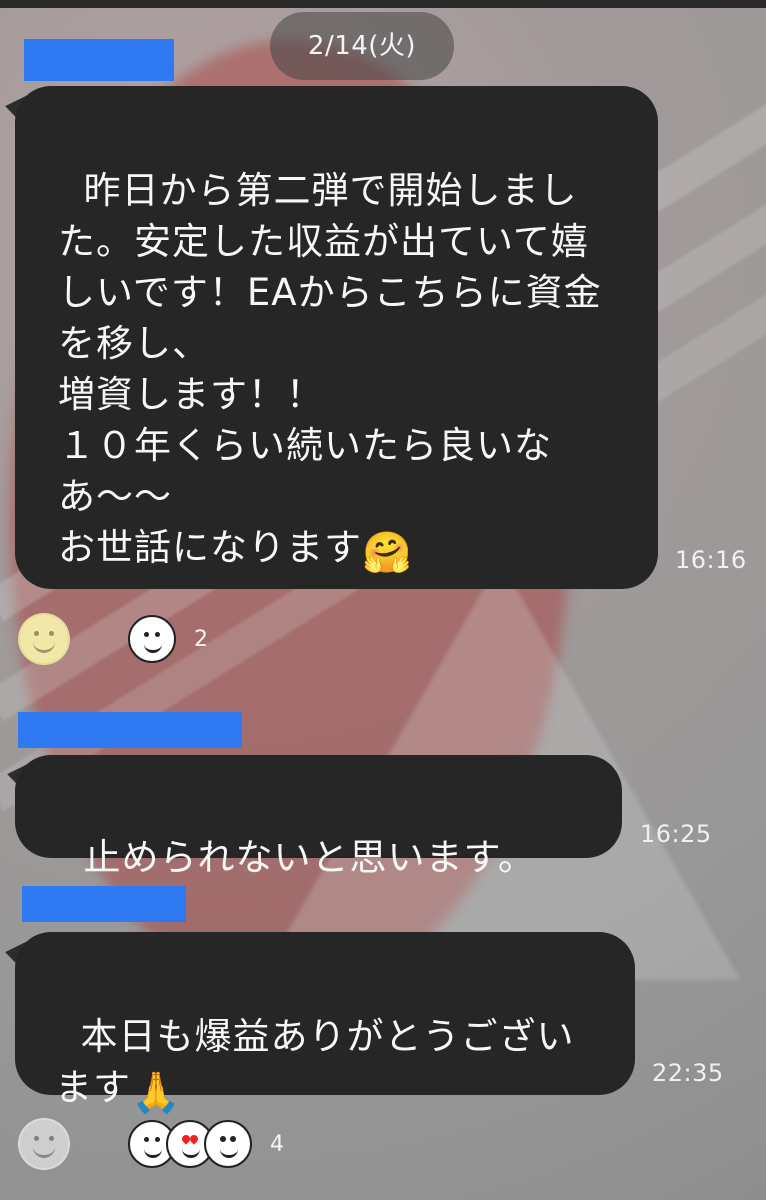  Describe the element at coordinates (676, 834) in the screenshot. I see `message-time: 16:25` at that location.